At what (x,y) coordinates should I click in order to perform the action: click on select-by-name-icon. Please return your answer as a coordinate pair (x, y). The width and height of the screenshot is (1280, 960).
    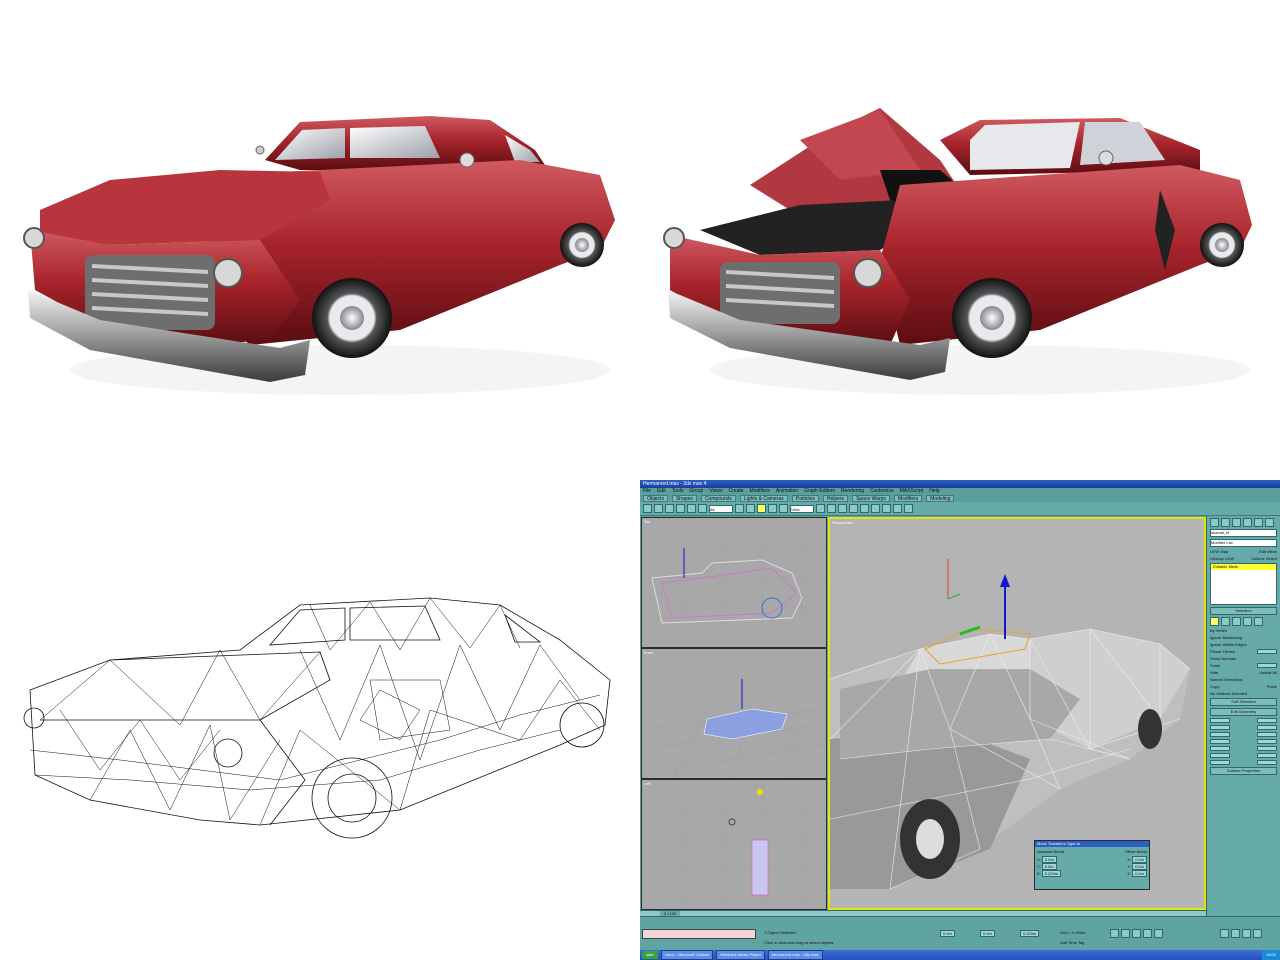
    Looking at the image, I should click on (739, 508).